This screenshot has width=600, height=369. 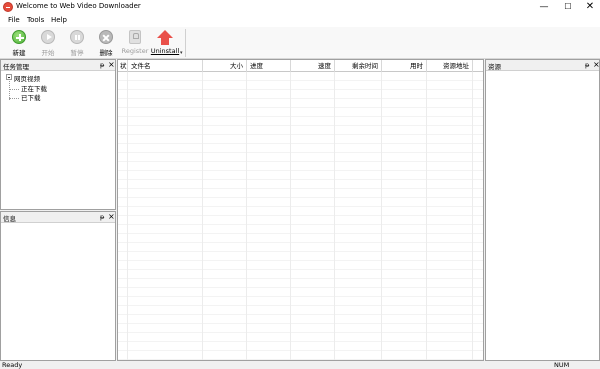 I want to click on tree-item-downloaded: 已下载, so click(x=31, y=97).